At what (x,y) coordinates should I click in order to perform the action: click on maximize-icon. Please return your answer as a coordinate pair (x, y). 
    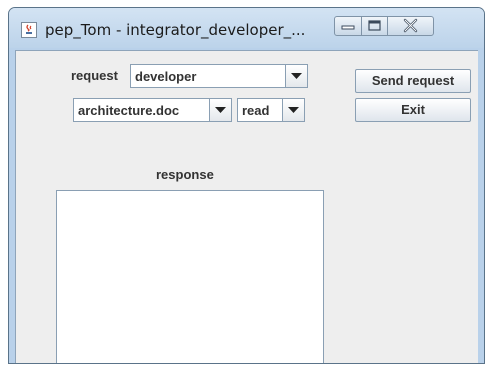
    Looking at the image, I should click on (374, 25).